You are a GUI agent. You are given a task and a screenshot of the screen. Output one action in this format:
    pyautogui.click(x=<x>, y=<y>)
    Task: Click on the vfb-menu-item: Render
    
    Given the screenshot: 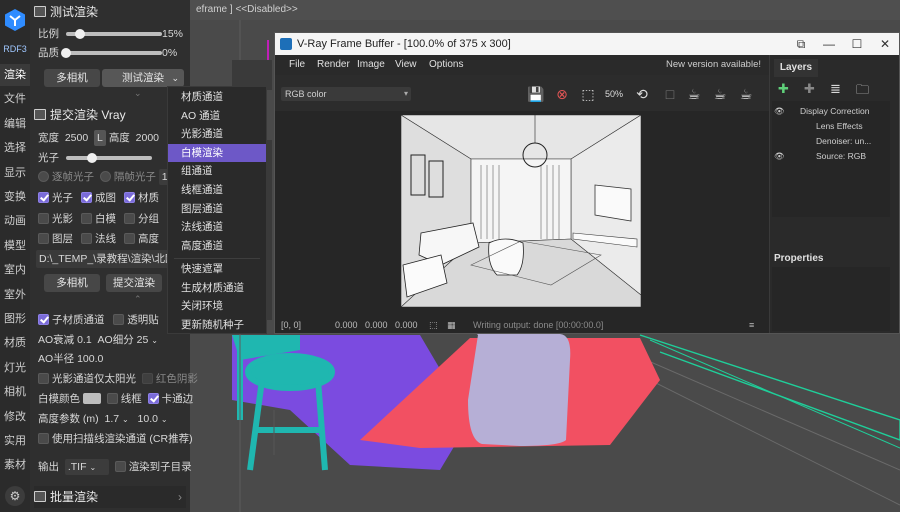 What is the action you would take?
    pyautogui.click(x=333, y=65)
    